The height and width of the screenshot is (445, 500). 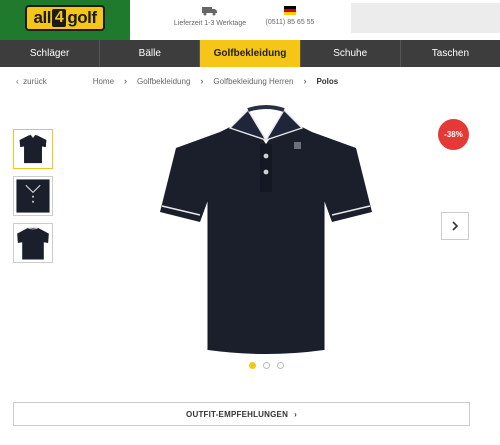 What do you see at coordinates (450, 53) in the screenshot?
I see `nav-item-taschen: Taschen` at bounding box center [450, 53].